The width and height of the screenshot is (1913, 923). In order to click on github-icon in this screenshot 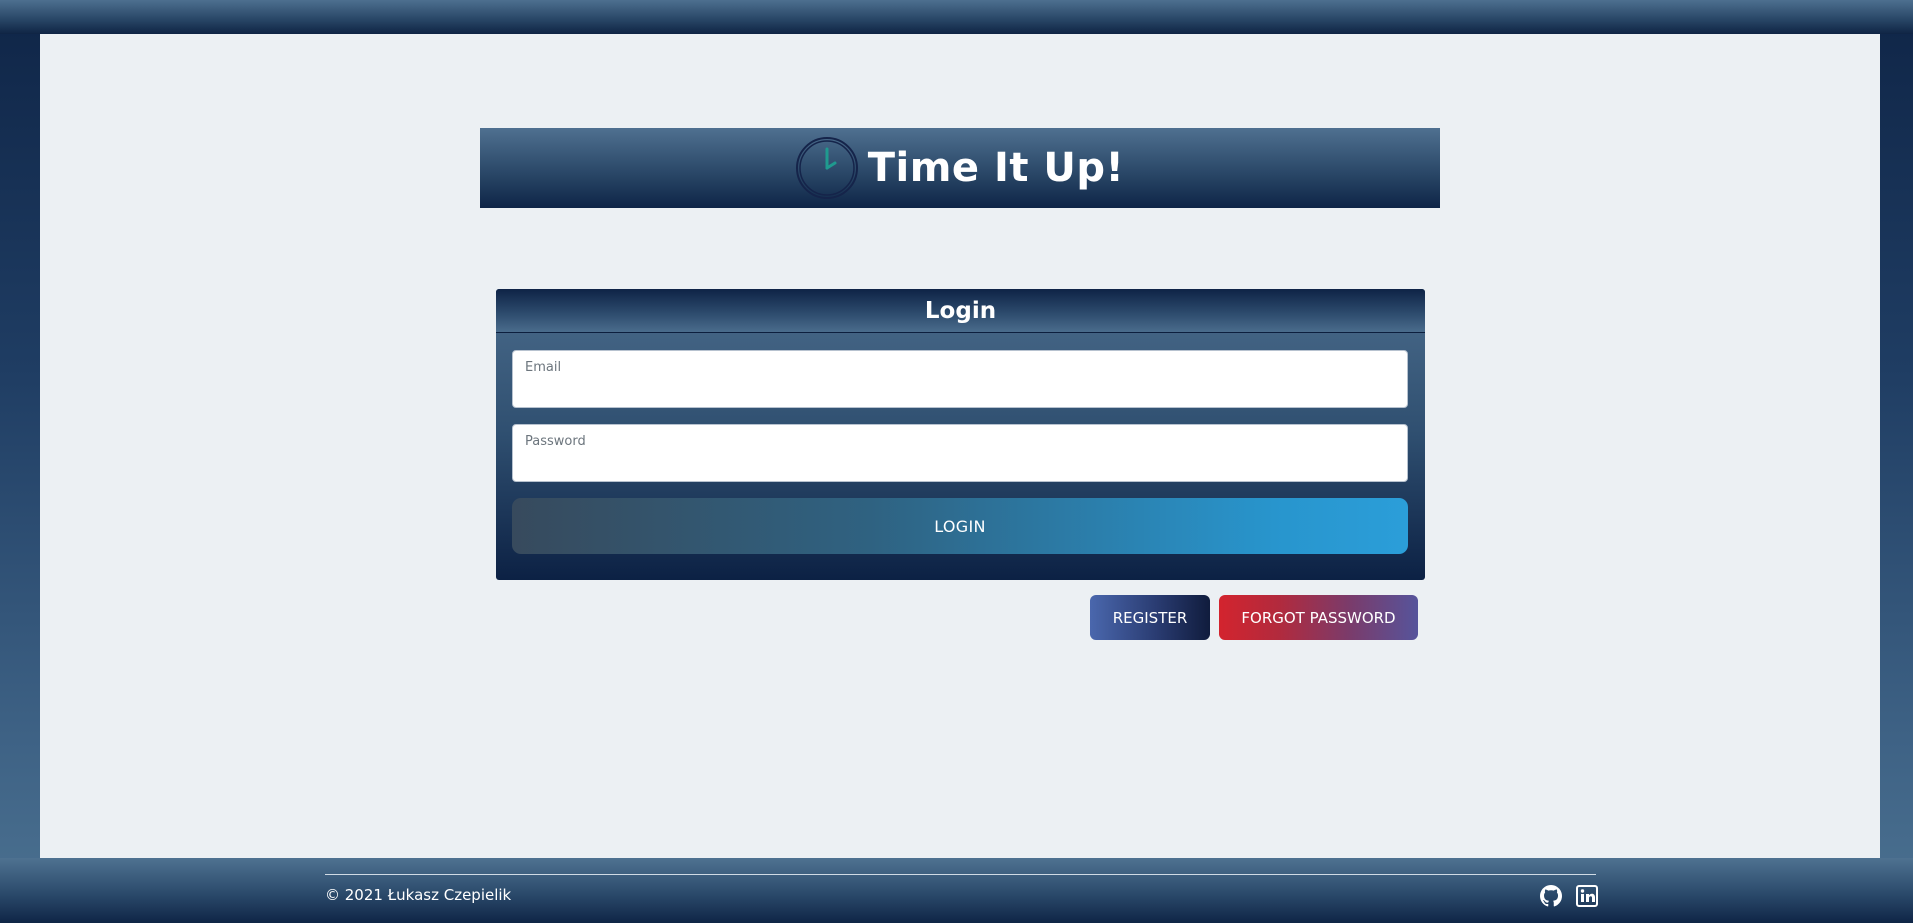, I will do `click(1551, 896)`.